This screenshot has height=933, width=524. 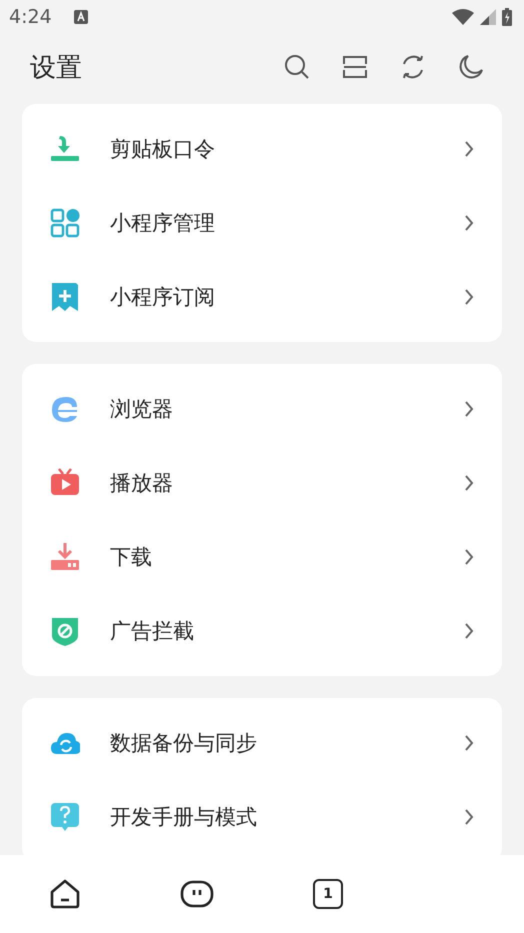 What do you see at coordinates (262, 743) in the screenshot?
I see `settings-item: 数据备份与同步` at bounding box center [262, 743].